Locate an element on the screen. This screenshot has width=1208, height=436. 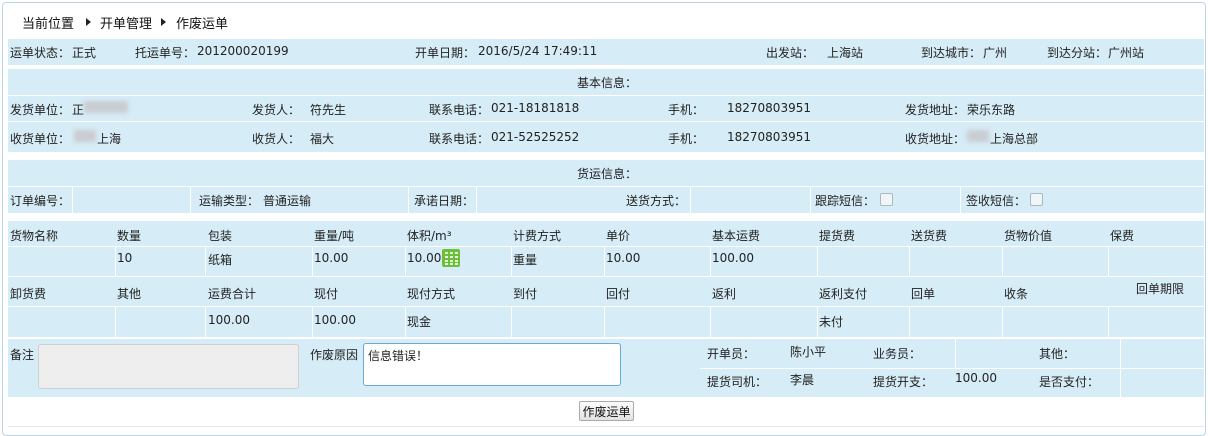
date-label: 开单日期： is located at coordinates (445, 53).